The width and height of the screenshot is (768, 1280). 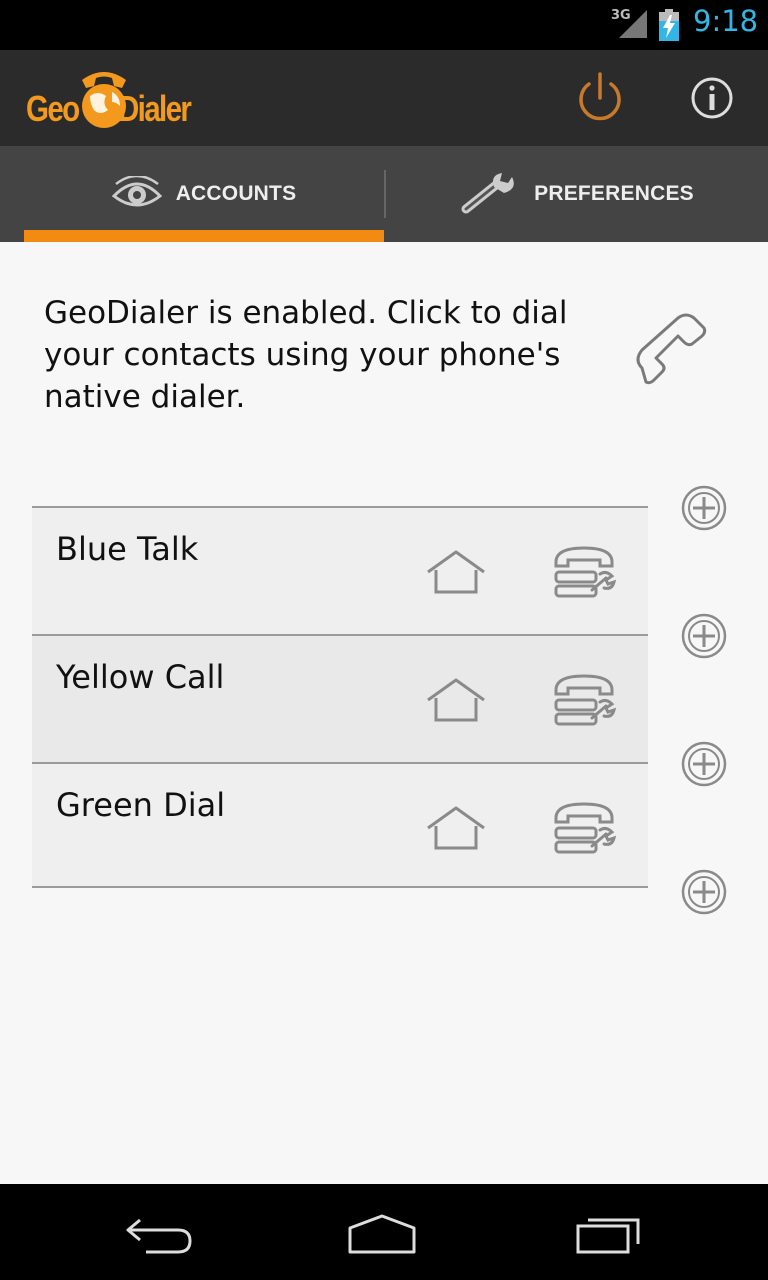 What do you see at coordinates (384, 98) in the screenshot?
I see `action-bar: Geo Dialer` at bounding box center [384, 98].